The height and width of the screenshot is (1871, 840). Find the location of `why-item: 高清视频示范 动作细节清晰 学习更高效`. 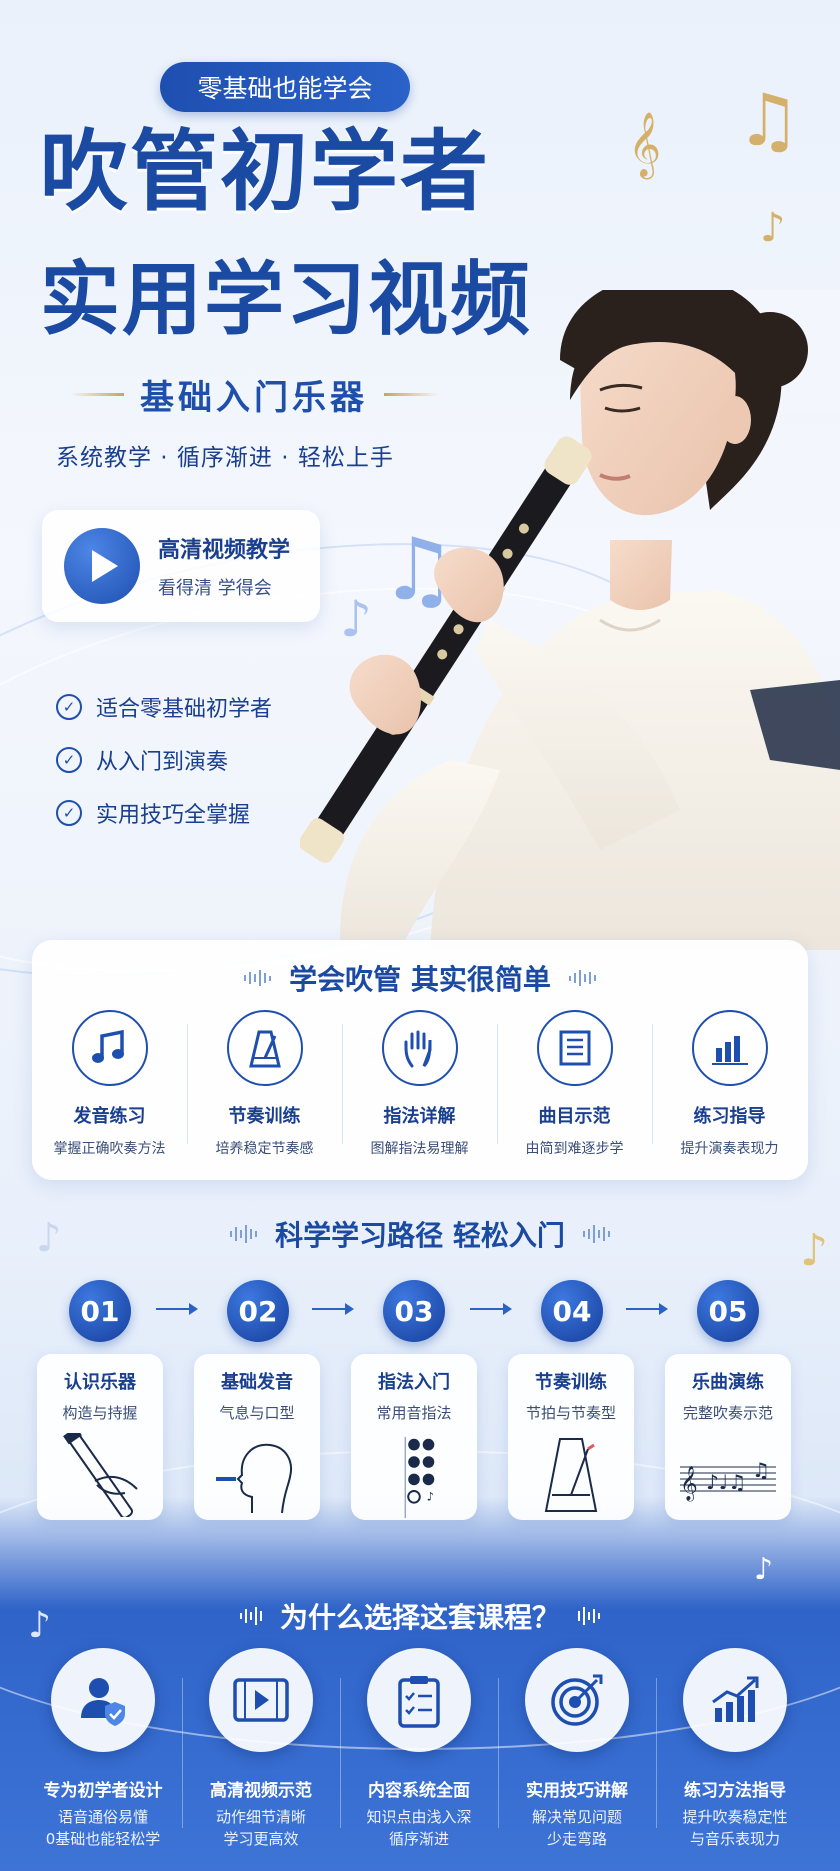

why-item: 高清视频示范 动作细节清晰 学习更高效 is located at coordinates (261, 1749).